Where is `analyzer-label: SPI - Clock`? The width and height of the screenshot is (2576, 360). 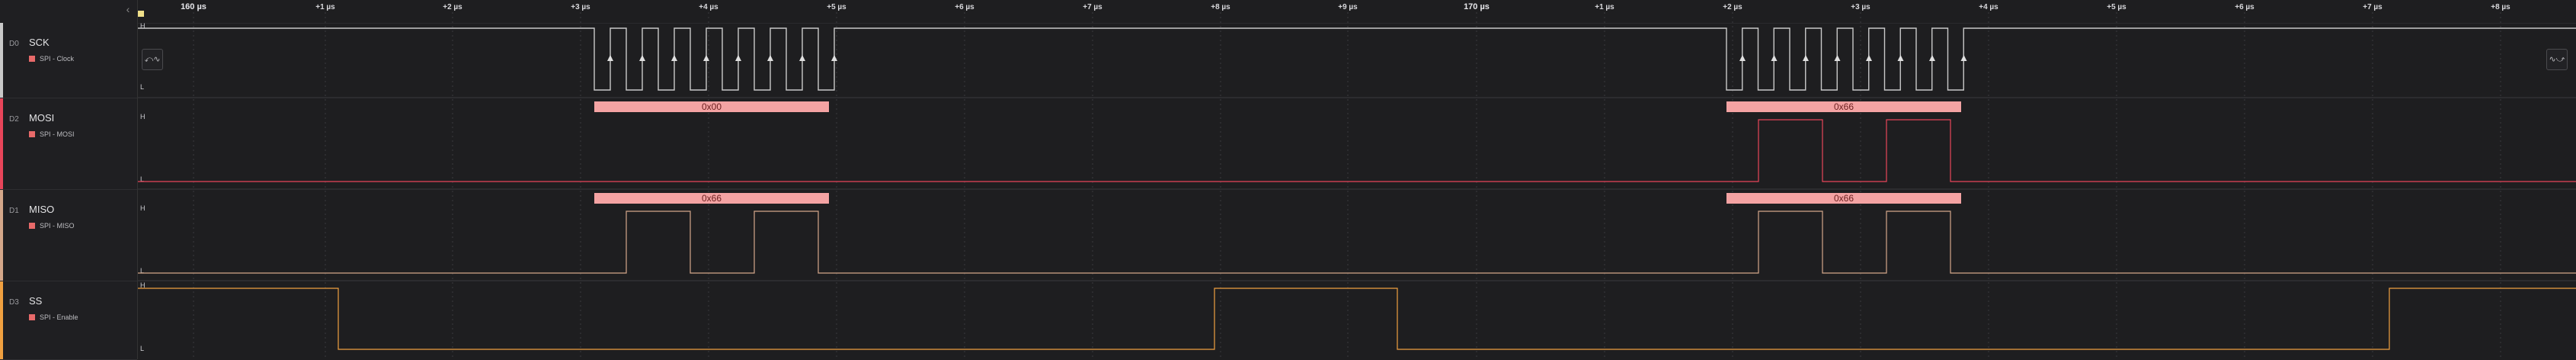
analyzer-label: SPI - Clock is located at coordinates (51, 59).